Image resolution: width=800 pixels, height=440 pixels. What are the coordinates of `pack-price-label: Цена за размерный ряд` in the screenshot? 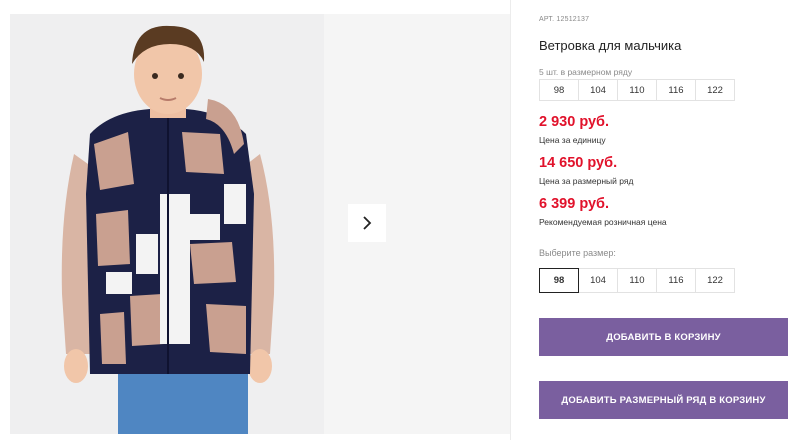 It's located at (586, 181).